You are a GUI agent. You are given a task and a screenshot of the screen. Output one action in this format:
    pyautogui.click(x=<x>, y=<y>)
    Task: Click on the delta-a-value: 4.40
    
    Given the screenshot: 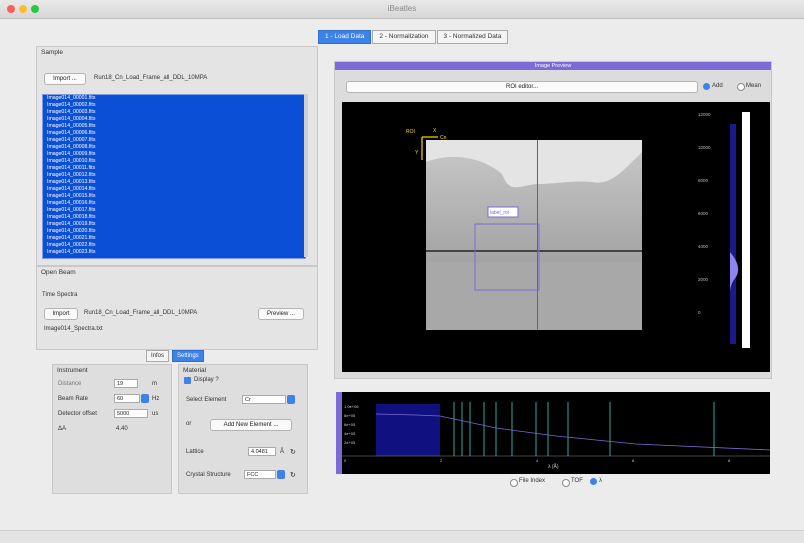 What is the action you would take?
    pyautogui.click(x=122, y=429)
    